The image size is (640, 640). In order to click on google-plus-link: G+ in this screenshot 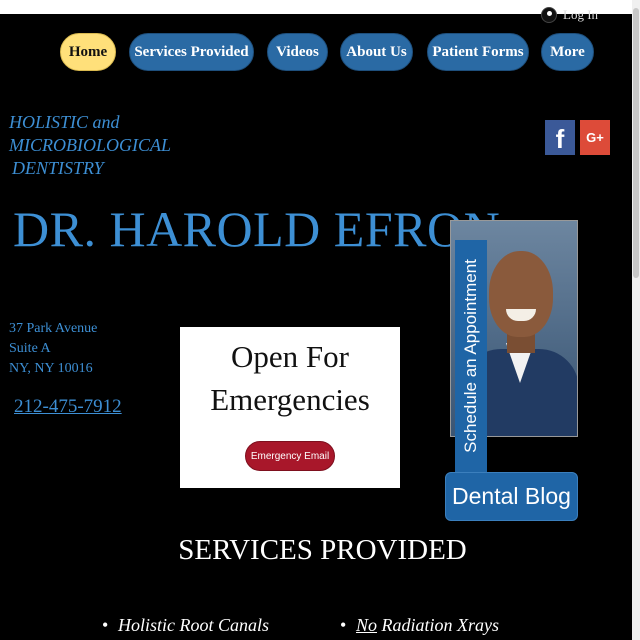, I will do `click(595, 137)`.